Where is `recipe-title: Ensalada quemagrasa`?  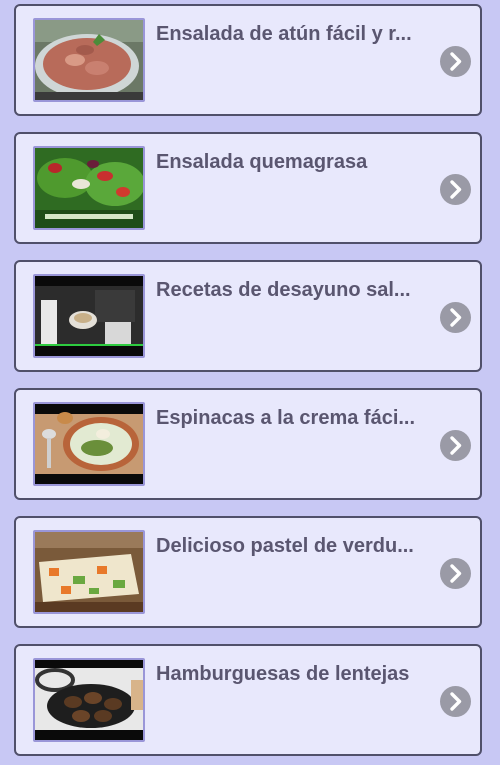
recipe-title: Ensalada quemagrasa is located at coordinates (262, 162).